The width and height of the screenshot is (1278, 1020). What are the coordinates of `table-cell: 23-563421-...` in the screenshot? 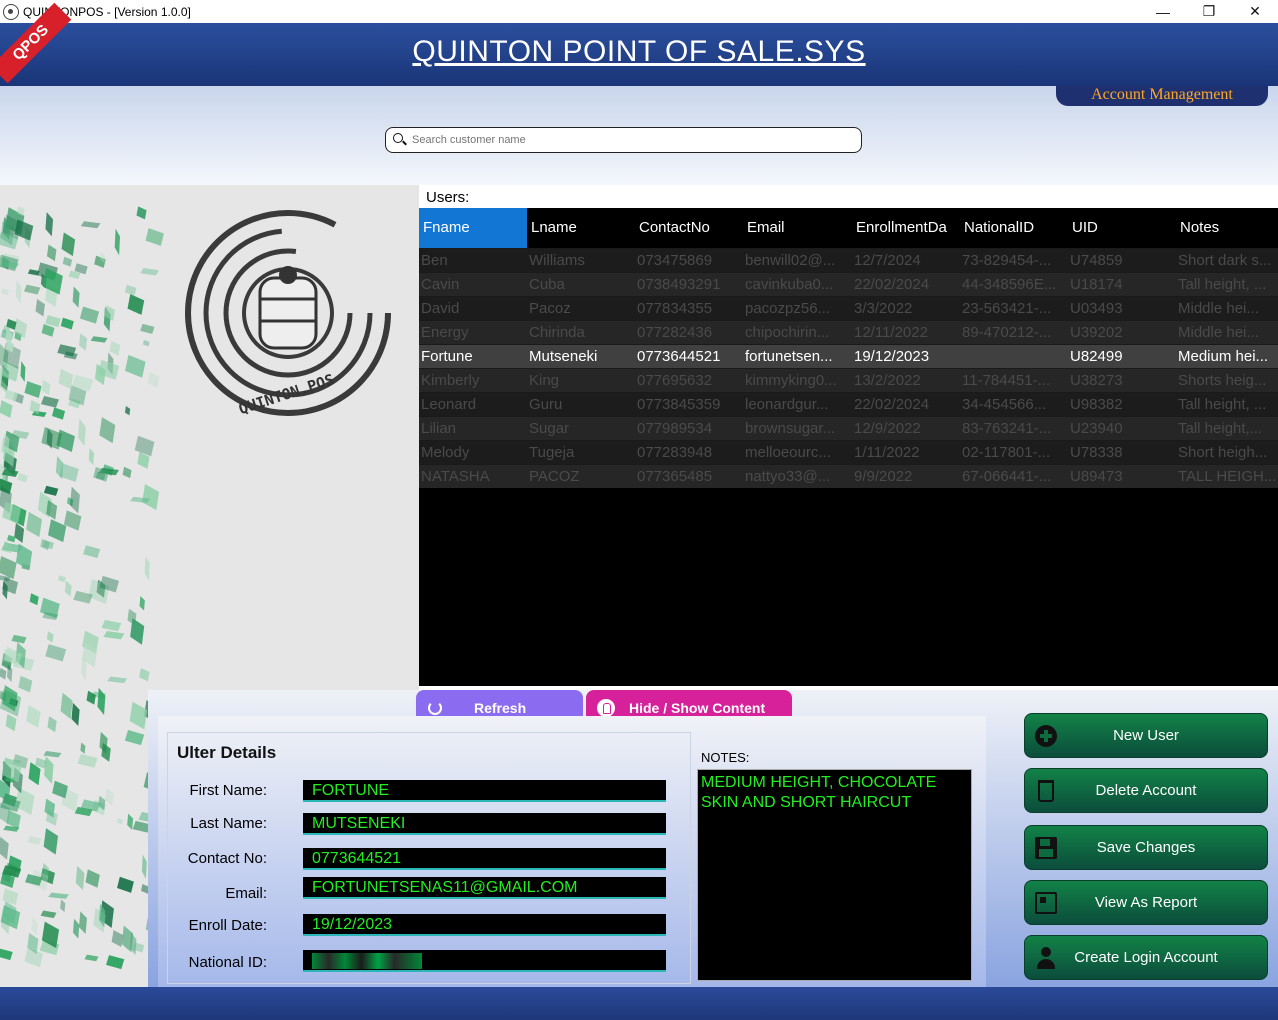 It's located at (1007, 308).